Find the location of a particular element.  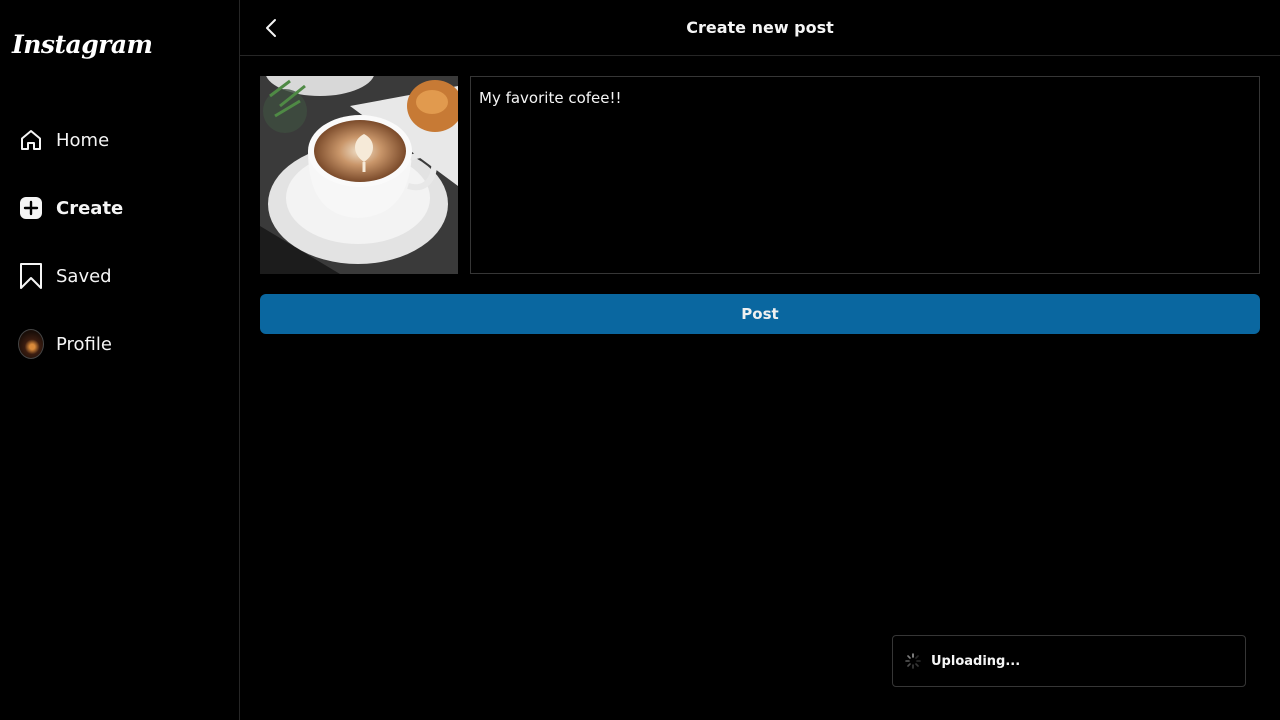

sidebar-item-saved: Saved is located at coordinates (65, 276).